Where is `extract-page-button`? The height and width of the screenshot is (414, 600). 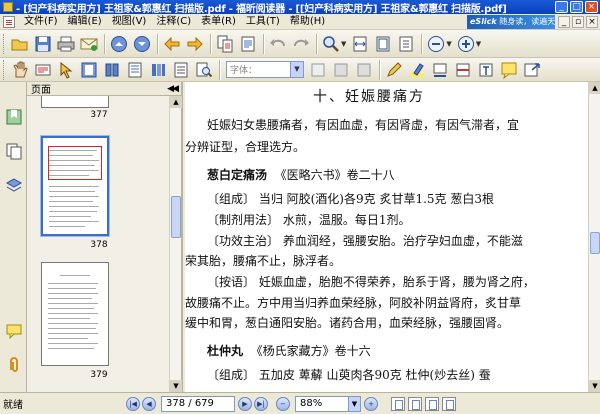
extract-page-button is located at coordinates (225, 44).